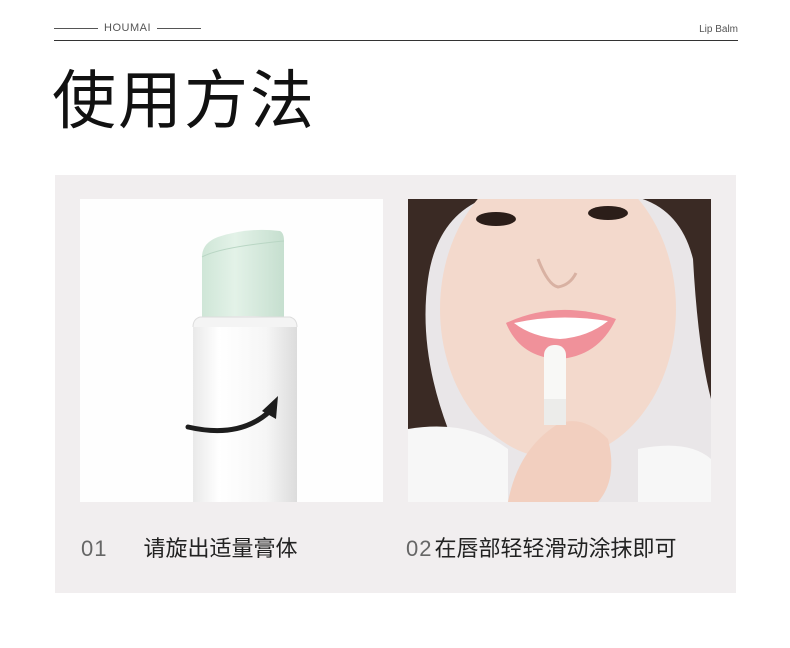 Image resolution: width=790 pixels, height=648 pixels. I want to click on step-2-caption: 02 在唇部轻轻滑动涂抹即可, so click(541, 547).